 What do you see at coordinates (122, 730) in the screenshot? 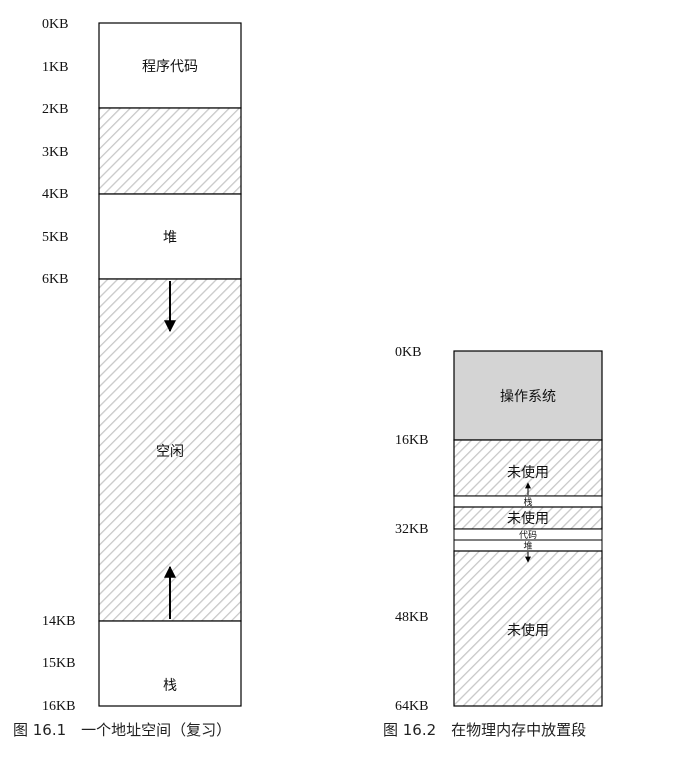
I see `figure-1-caption: 图 16.1 一个地址空间（复习）` at bounding box center [122, 730].